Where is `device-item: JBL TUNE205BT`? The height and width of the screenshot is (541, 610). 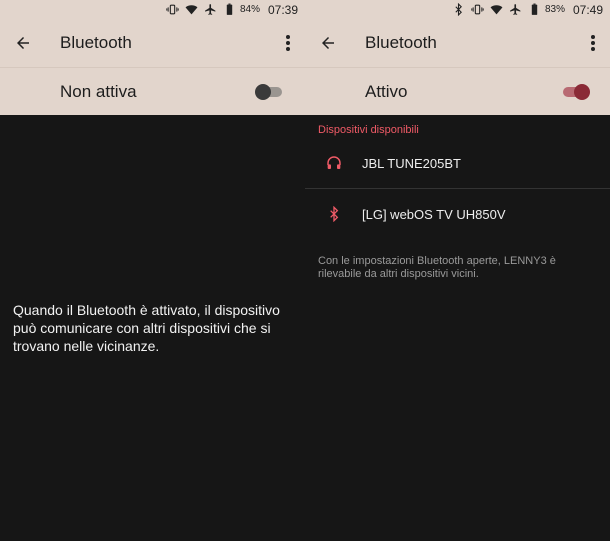
device-item: JBL TUNE205BT is located at coordinates (457, 163).